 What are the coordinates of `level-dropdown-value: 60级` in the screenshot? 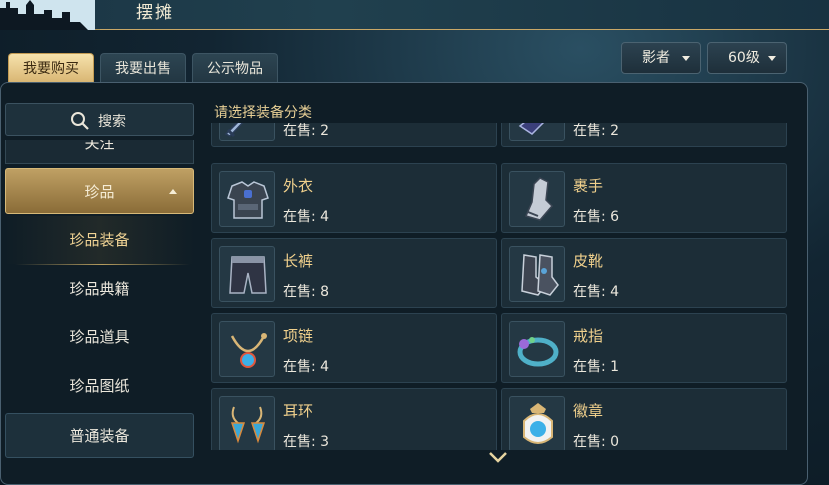 It's located at (744, 58).